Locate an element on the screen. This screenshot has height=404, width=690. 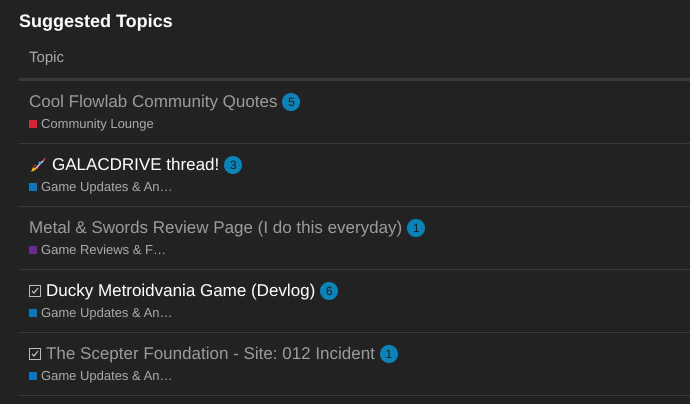
section-heading: Suggested Topics is located at coordinates (96, 21).